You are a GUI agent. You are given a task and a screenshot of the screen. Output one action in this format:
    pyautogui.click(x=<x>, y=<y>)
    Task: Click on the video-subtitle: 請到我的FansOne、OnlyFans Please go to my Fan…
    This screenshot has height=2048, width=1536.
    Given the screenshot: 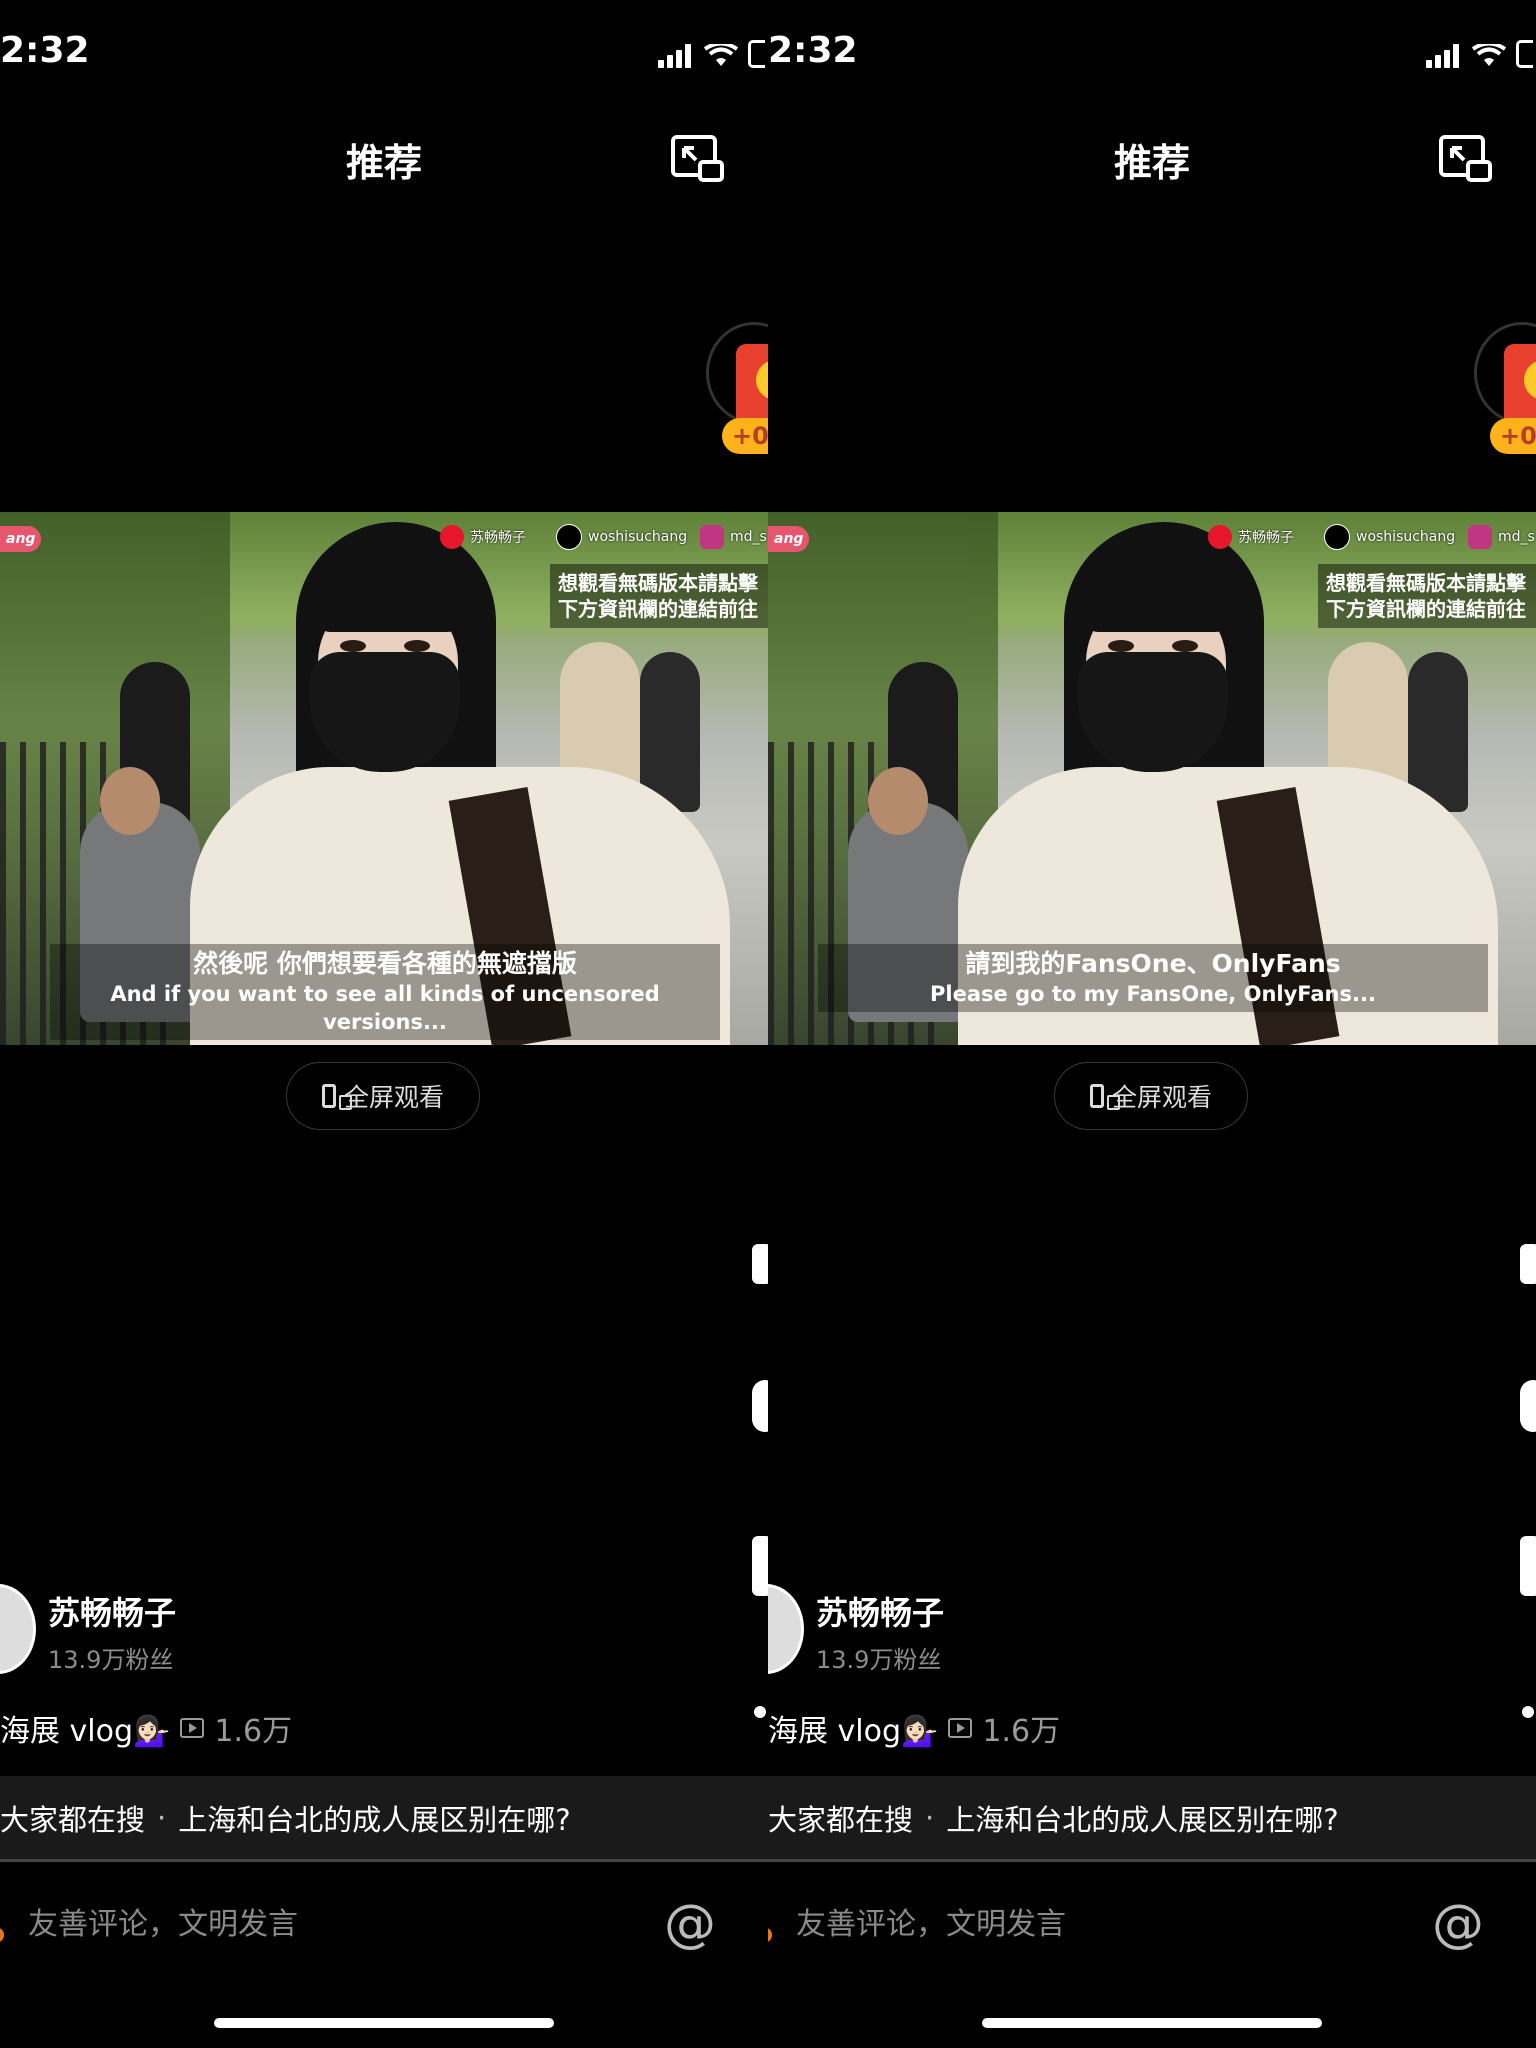 What is the action you would take?
    pyautogui.click(x=1153, y=978)
    